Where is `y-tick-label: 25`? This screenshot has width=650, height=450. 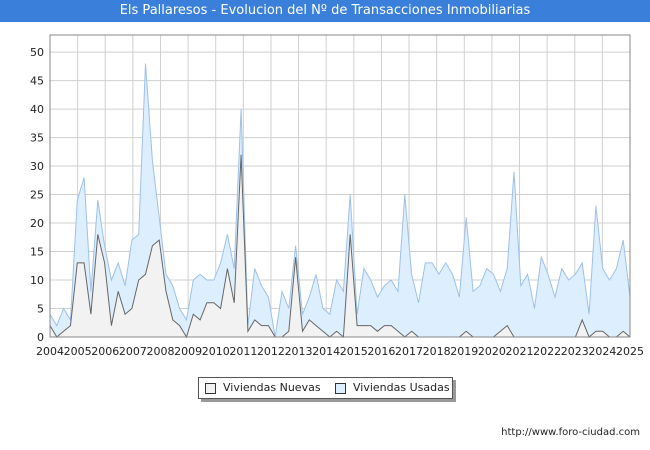
y-tick-label: 25 is located at coordinates (37, 195).